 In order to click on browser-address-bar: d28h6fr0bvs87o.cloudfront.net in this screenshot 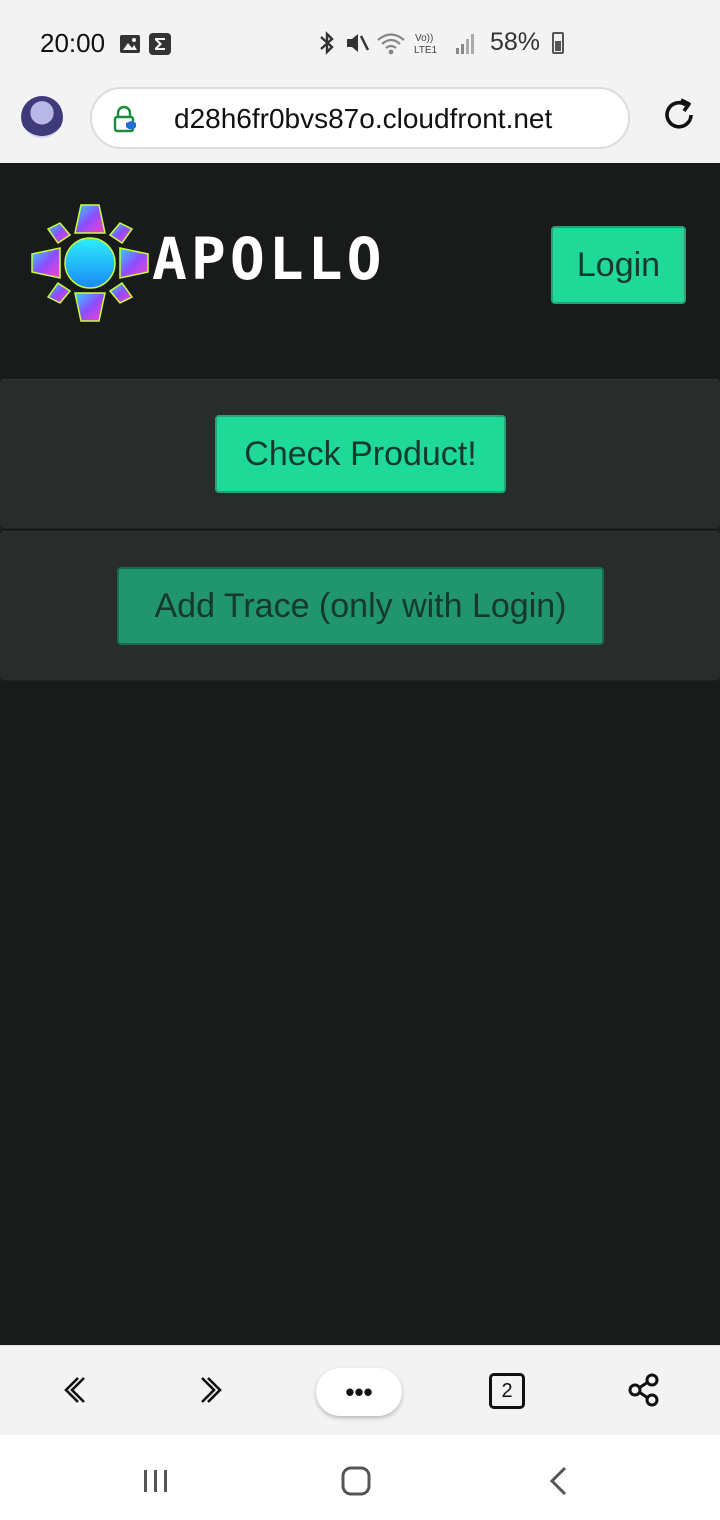, I will do `click(360, 123)`.